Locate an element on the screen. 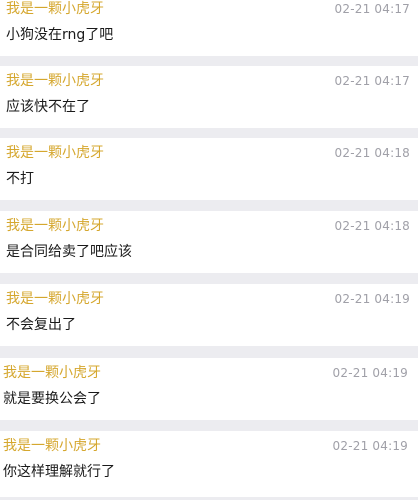  comment-item: 我是一颗小虎牙 02-21 04:19 就是要换公会了 is located at coordinates (209, 389).